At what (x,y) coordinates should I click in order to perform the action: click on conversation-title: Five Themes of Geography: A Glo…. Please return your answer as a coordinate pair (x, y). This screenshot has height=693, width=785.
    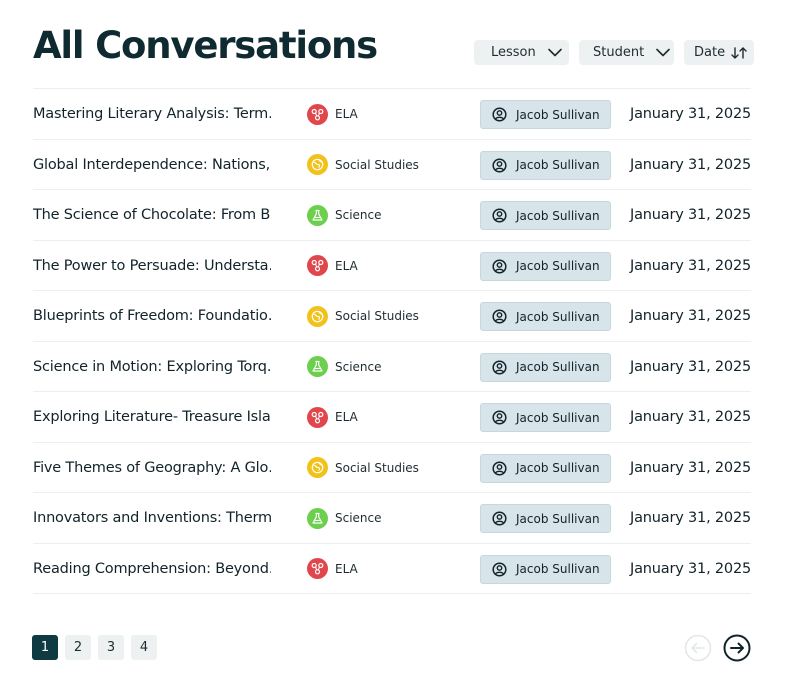
    Looking at the image, I should click on (152, 468).